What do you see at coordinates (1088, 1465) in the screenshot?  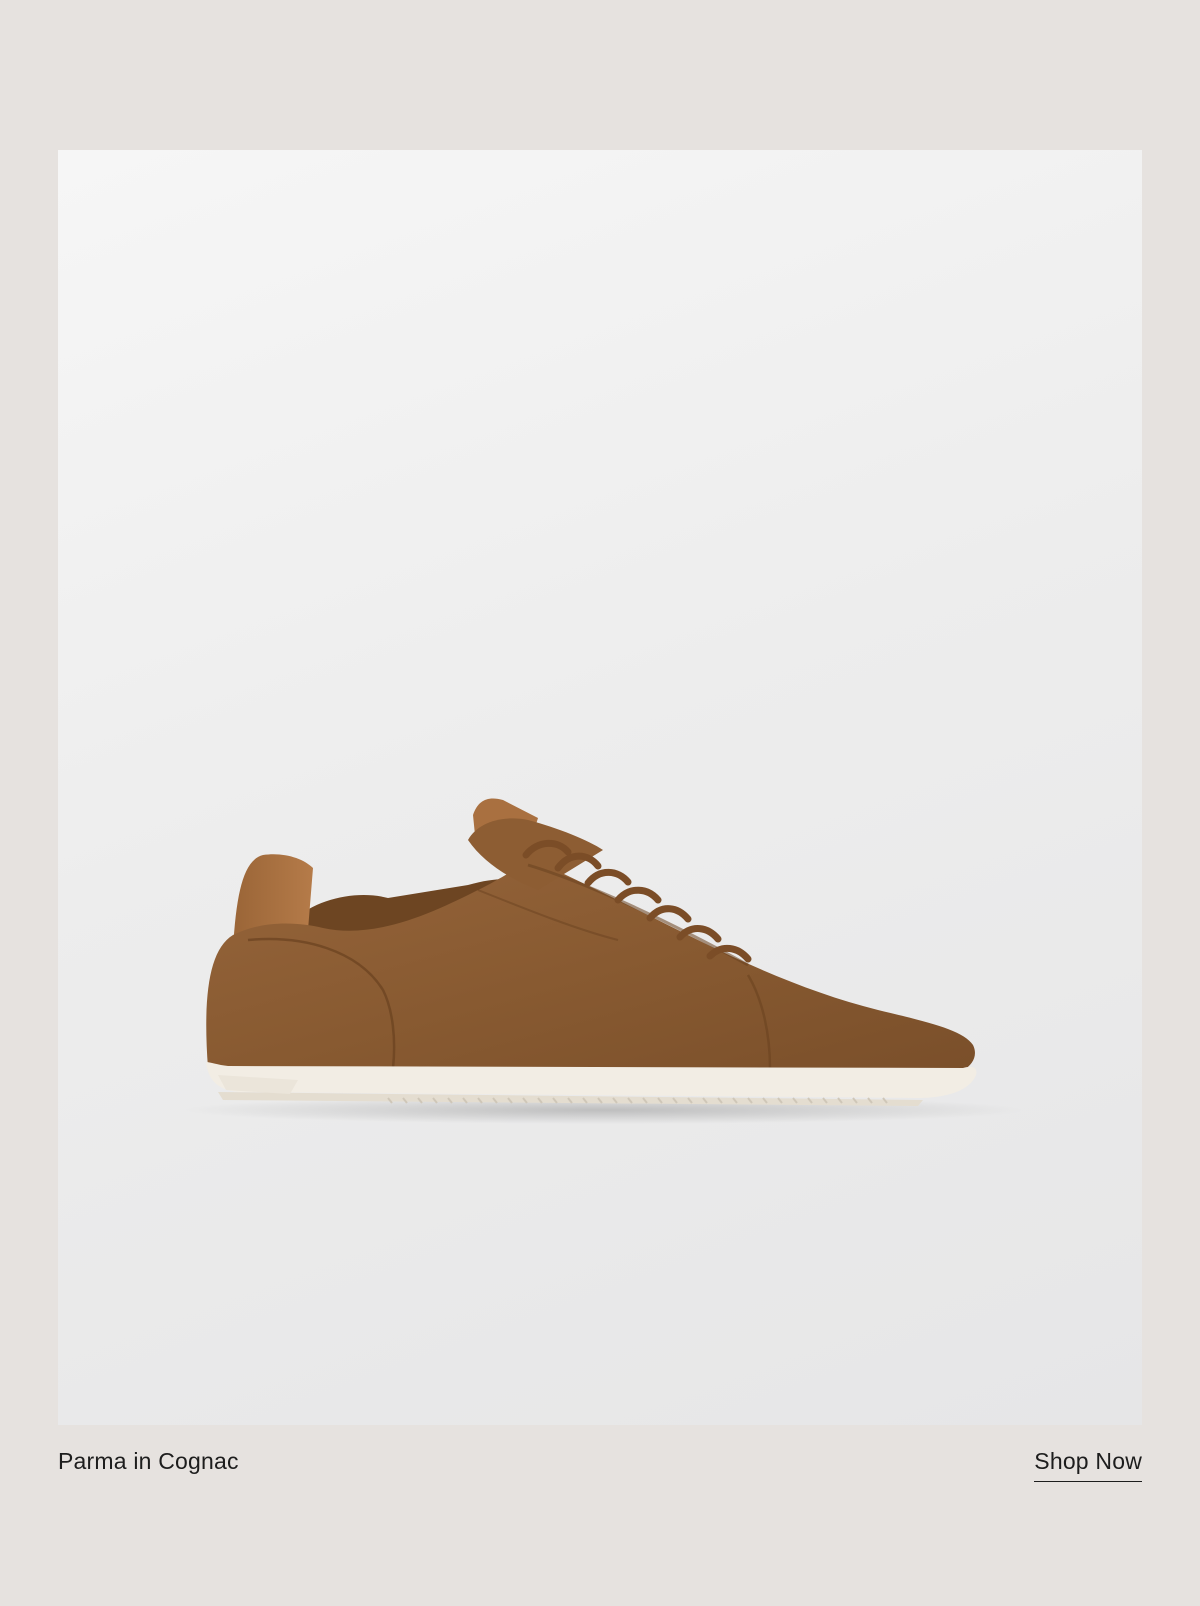 I see `shop-now-link: Shop Now` at bounding box center [1088, 1465].